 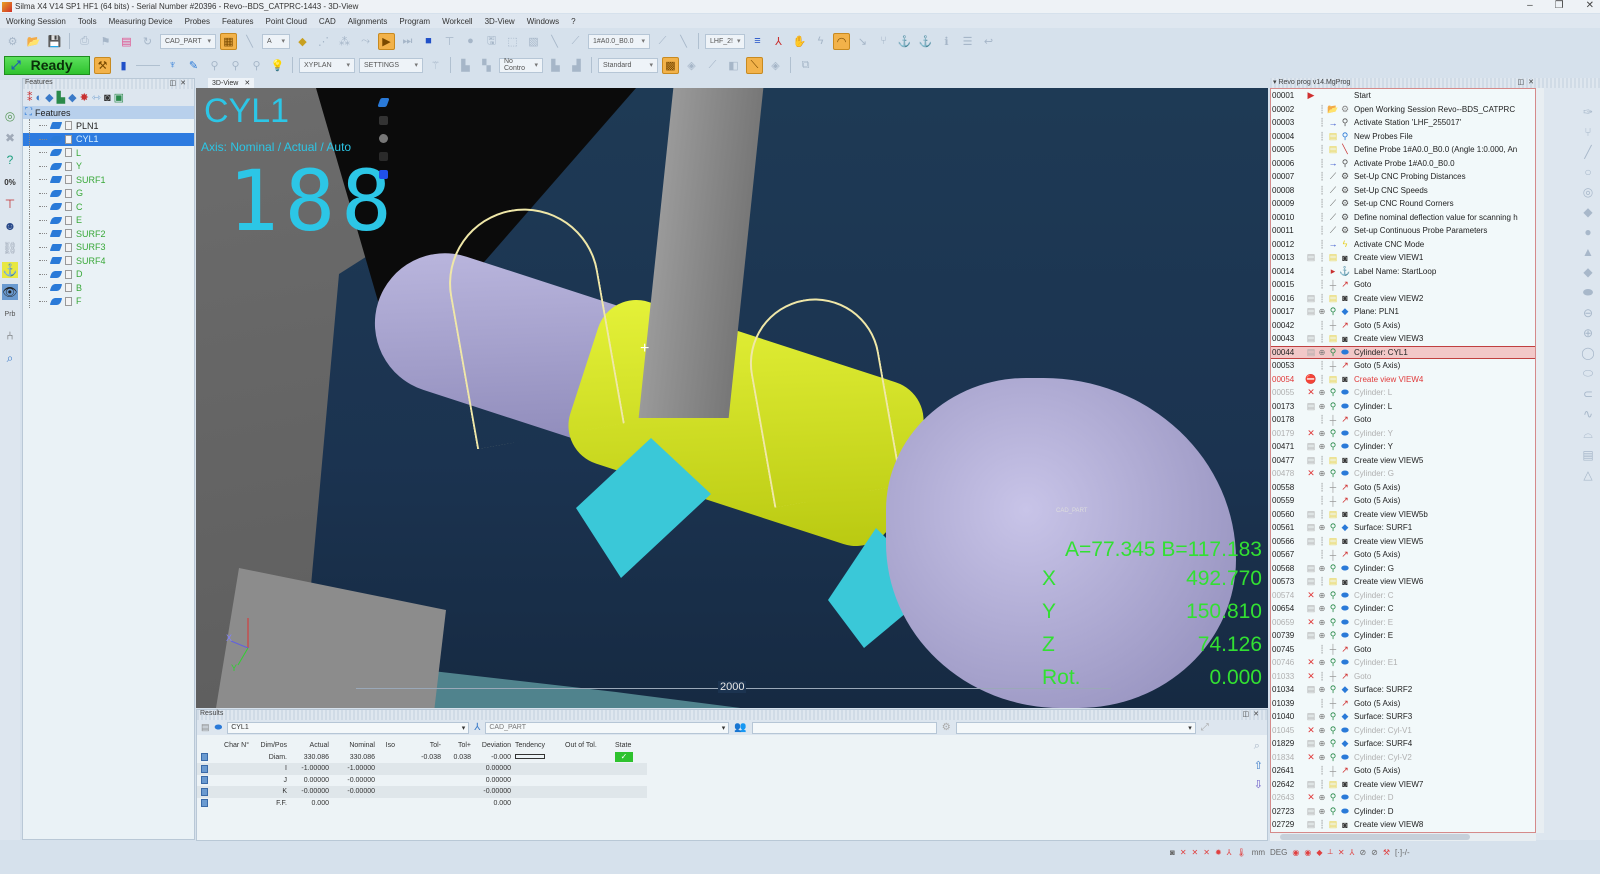 I want to click on probe-stand-icon: ⊤, so click(x=10, y=204).